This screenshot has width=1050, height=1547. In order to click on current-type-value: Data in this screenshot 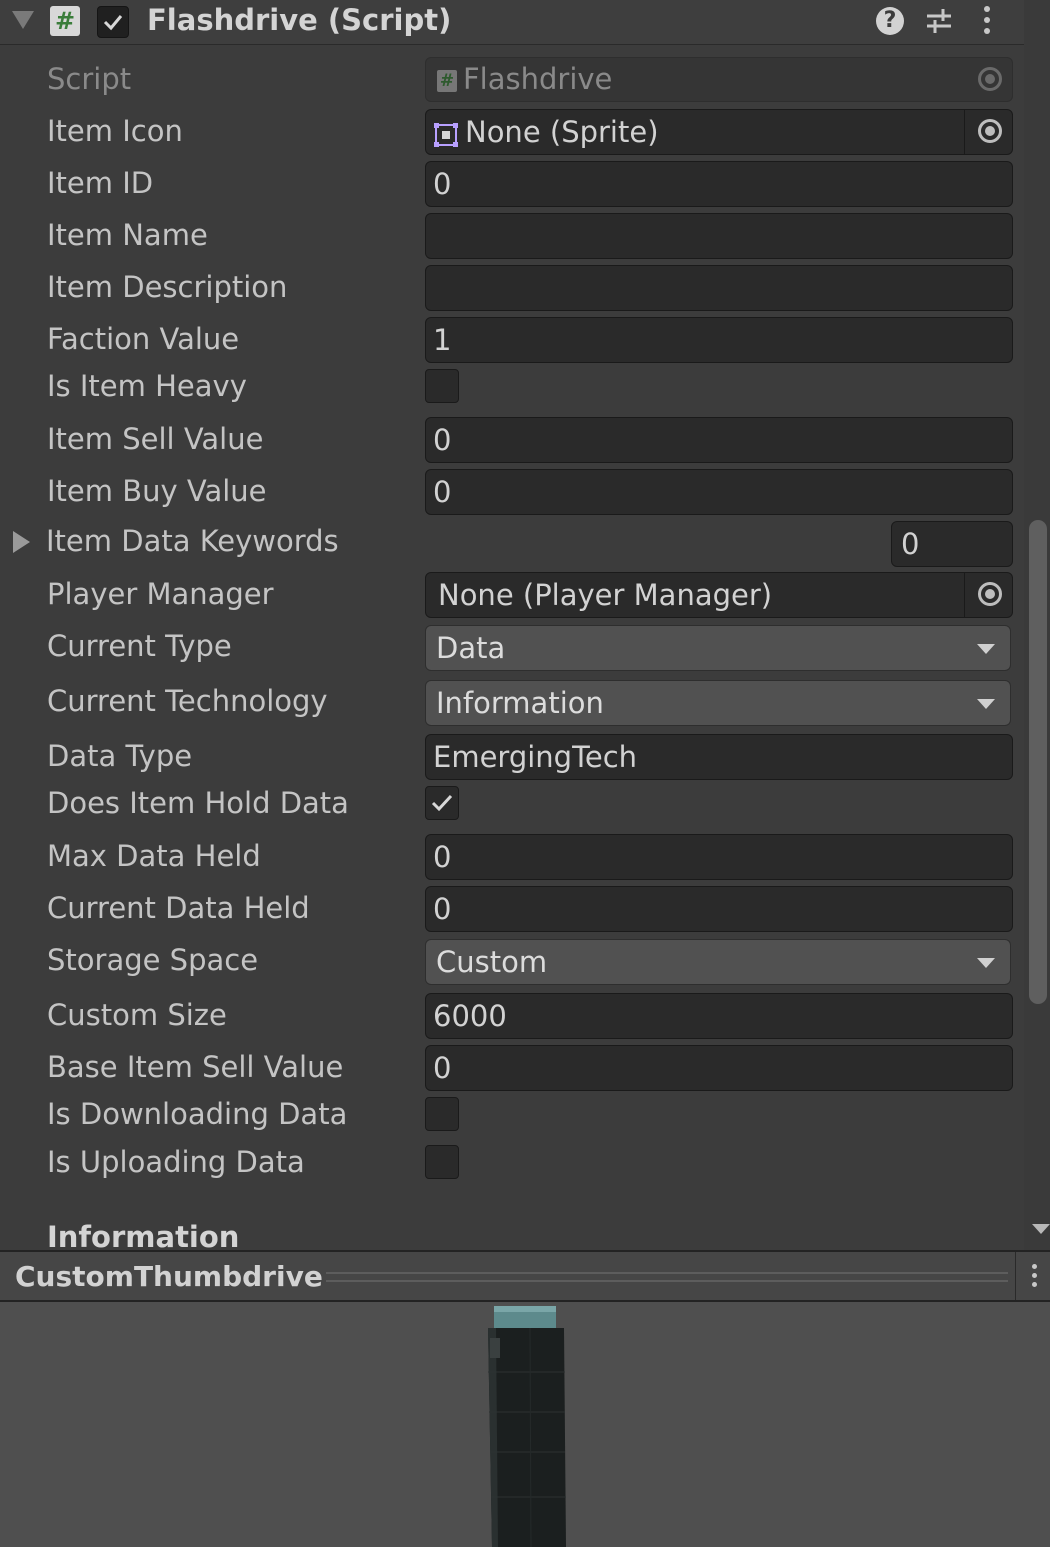, I will do `click(471, 648)`.